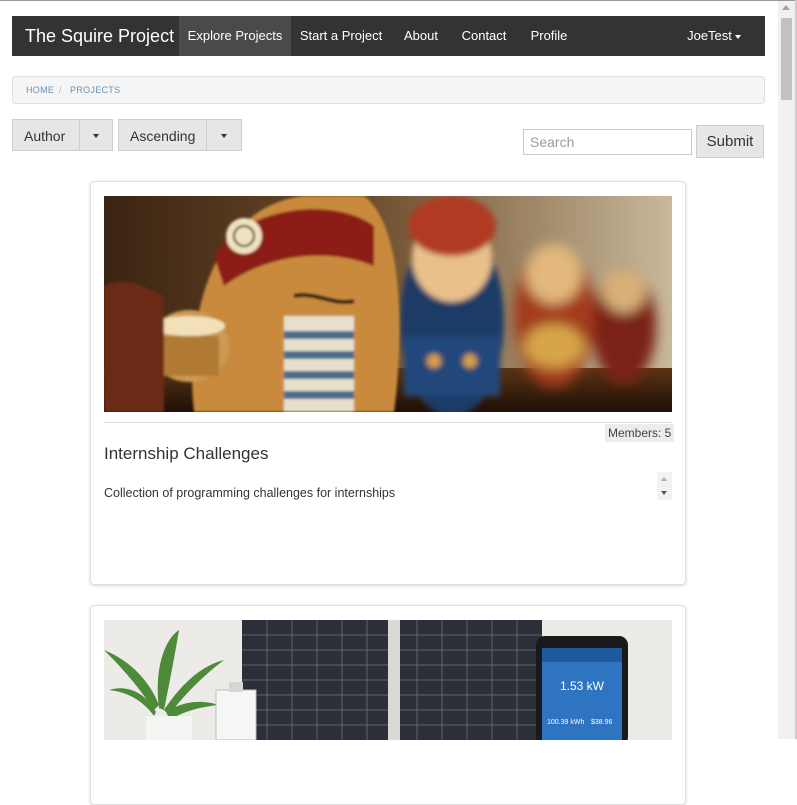 Image resolution: width=797 pixels, height=805 pixels. What do you see at coordinates (737, 36) in the screenshot?
I see `chevron-down-icon` at bounding box center [737, 36].